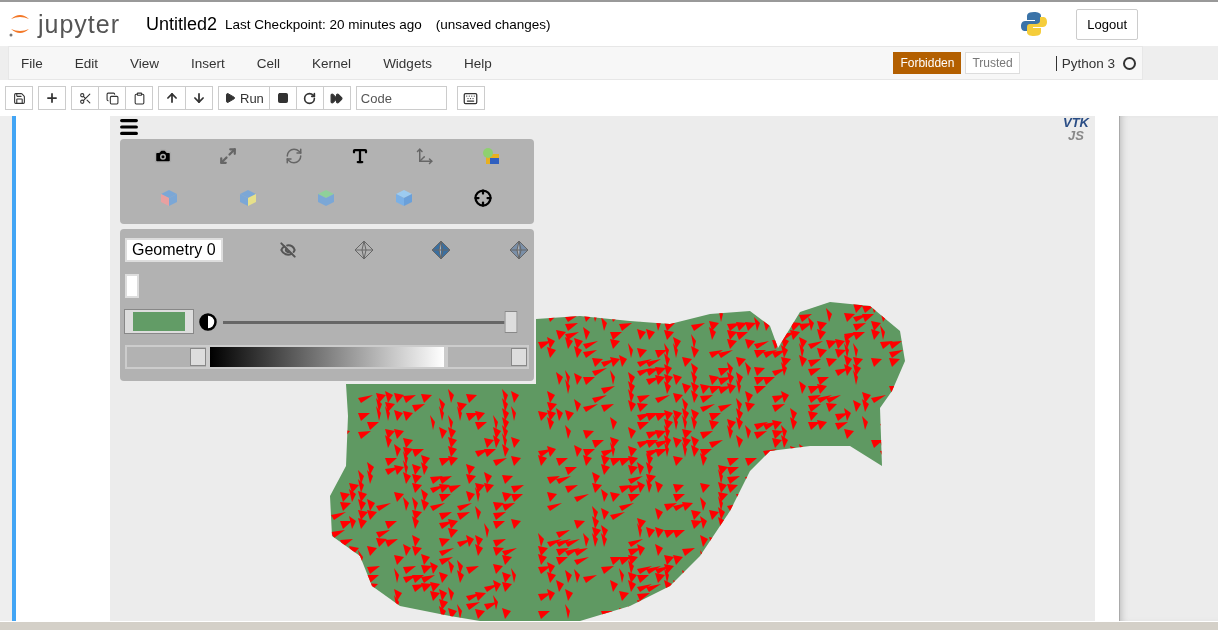 This screenshot has height=630, width=1218. What do you see at coordinates (247, 198) in the screenshot?
I see `cube-icon` at bounding box center [247, 198].